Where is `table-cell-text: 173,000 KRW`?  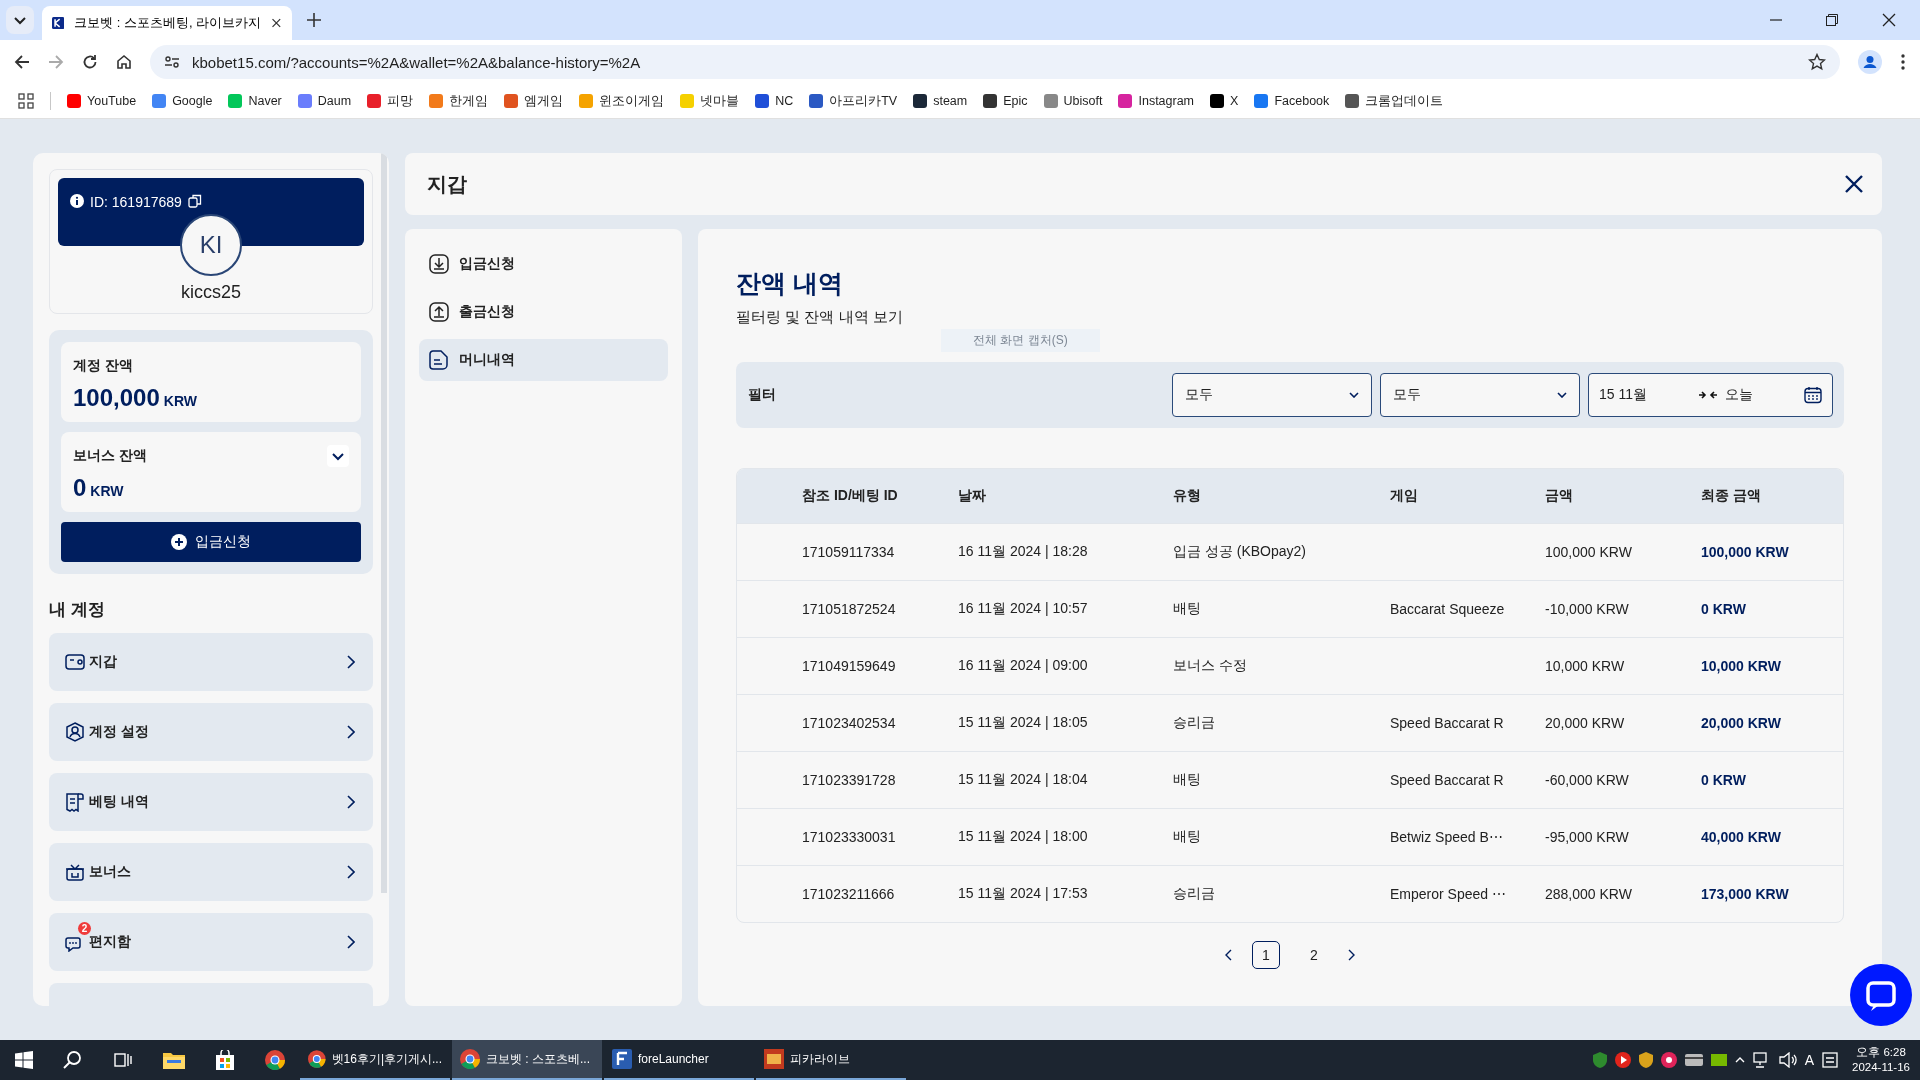
table-cell-text: 173,000 KRW is located at coordinates (1745, 894).